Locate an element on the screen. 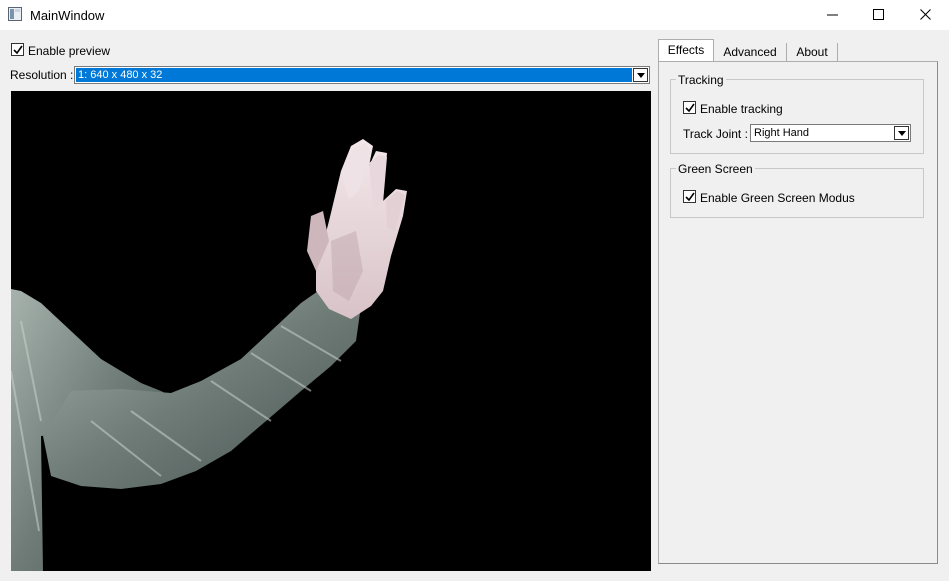 The height and width of the screenshot is (581, 949). track-joint-value: Right Hand is located at coordinates (782, 133).